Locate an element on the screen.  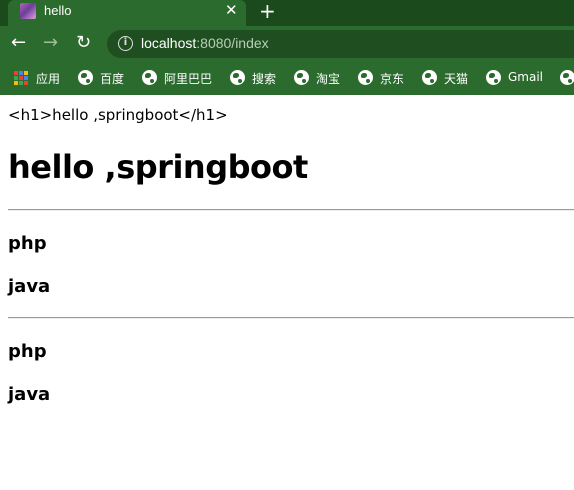
url-text: localhost:8080/index is located at coordinates (205, 43).